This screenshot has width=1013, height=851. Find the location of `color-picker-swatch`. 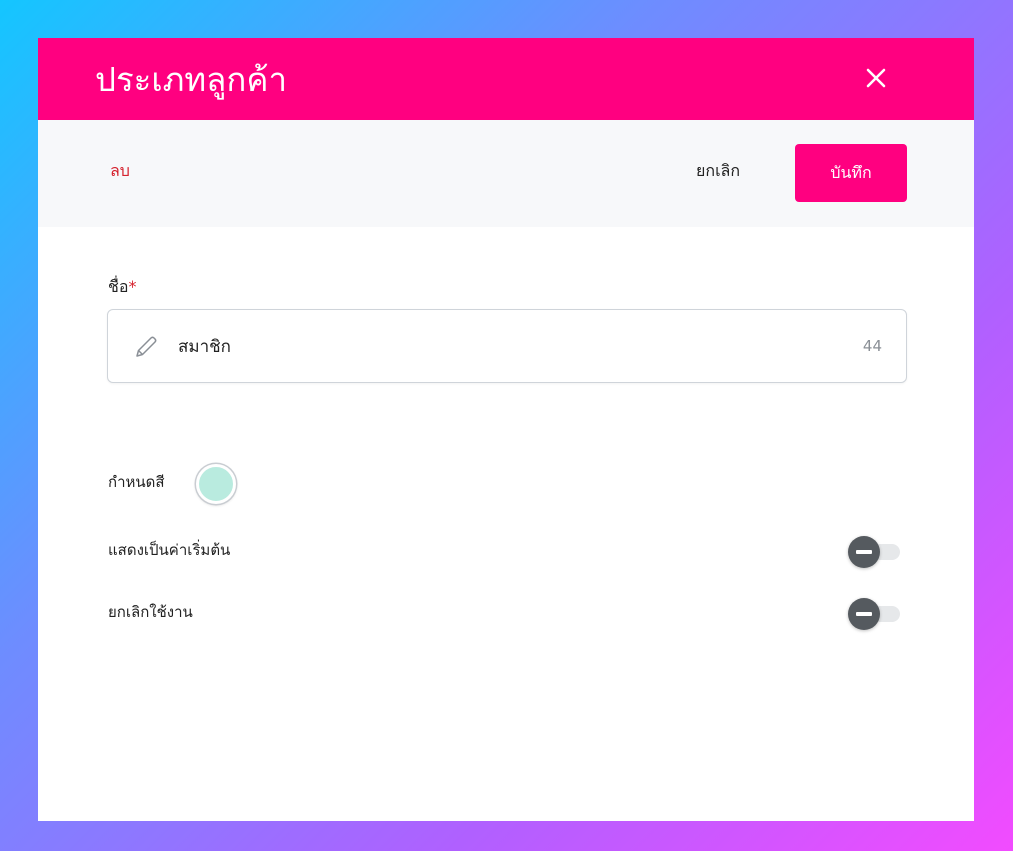

color-picker-swatch is located at coordinates (216, 484).